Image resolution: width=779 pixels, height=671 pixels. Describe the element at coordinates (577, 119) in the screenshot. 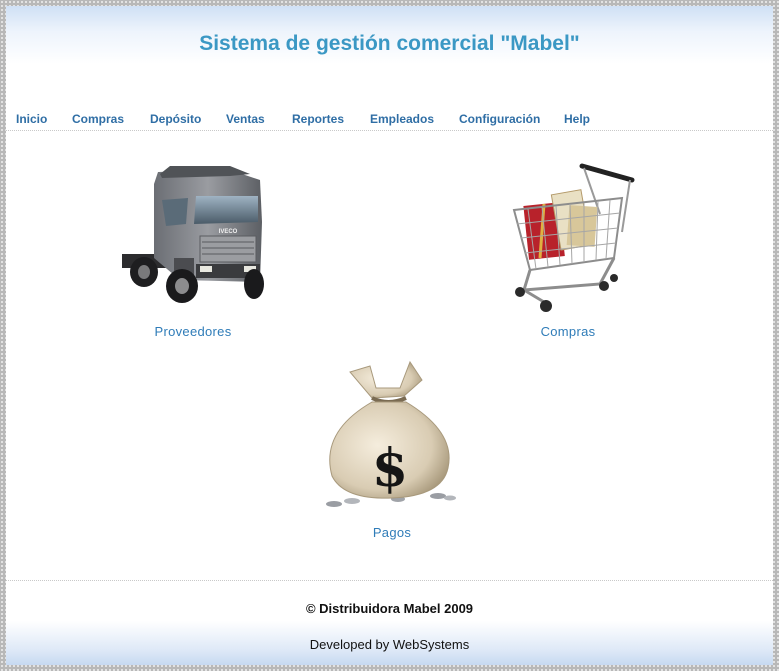

I see `nav-item-help: Help` at that location.